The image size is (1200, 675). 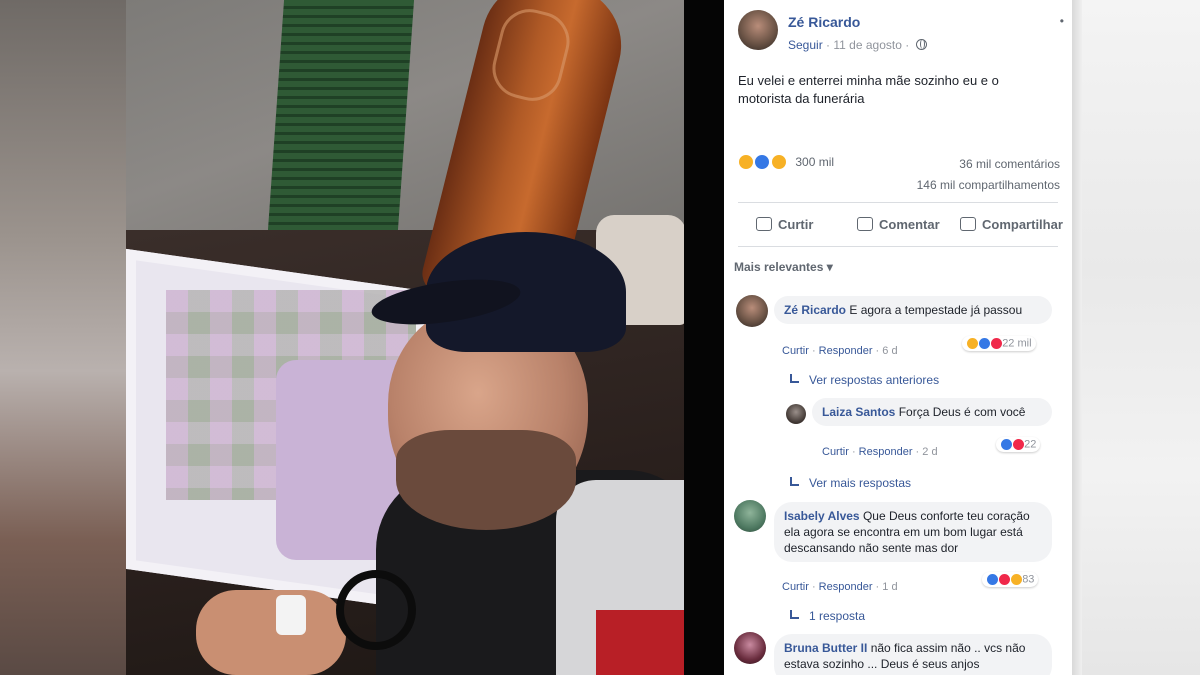 What do you see at coordinates (815, 161) in the screenshot?
I see `reaction-count: 300 mil` at bounding box center [815, 161].